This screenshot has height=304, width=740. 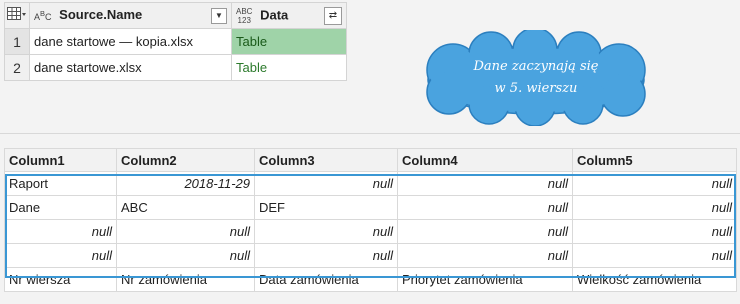 I want to click on filter-dropdown-button: ▼, so click(x=219, y=16).